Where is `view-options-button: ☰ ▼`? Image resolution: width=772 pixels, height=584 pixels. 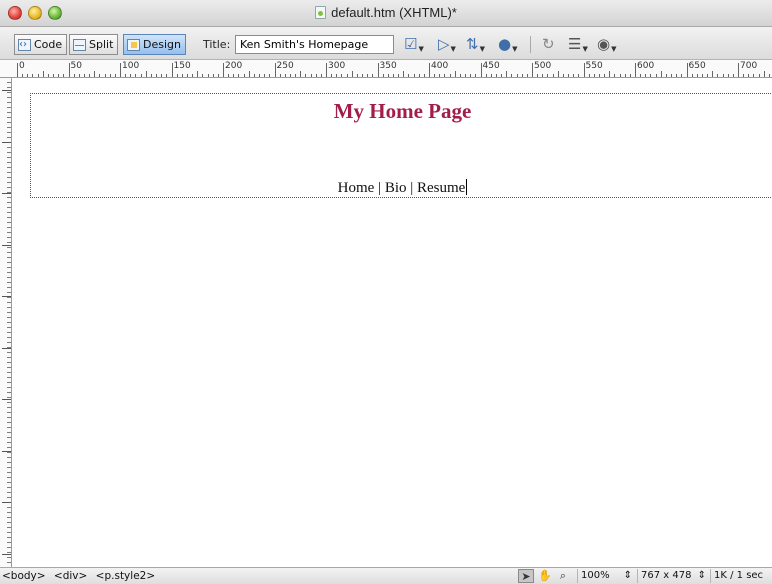 view-options-button: ☰ ▼ is located at coordinates (578, 44).